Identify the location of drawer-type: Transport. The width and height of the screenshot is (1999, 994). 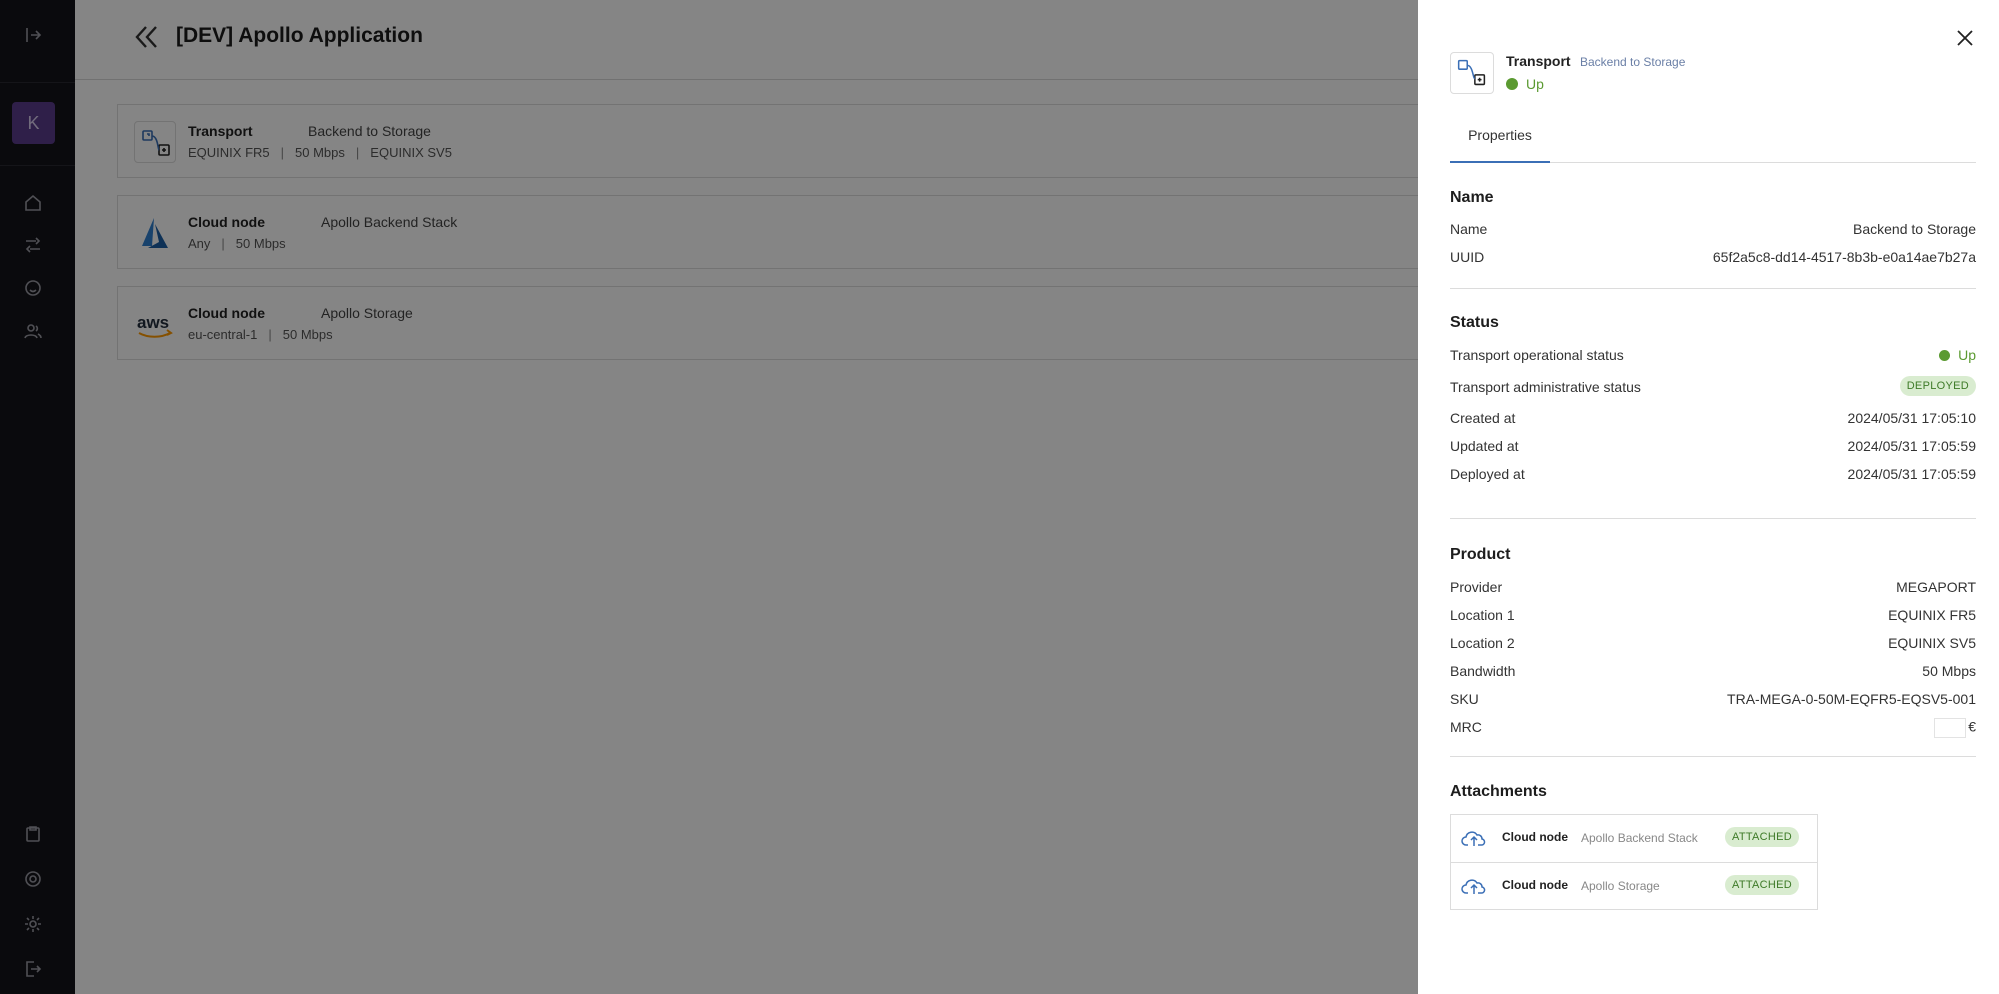
(1538, 61).